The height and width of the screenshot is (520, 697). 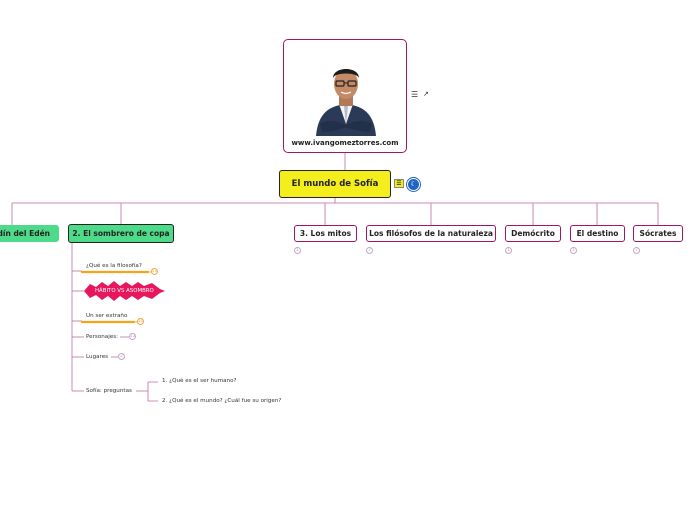 What do you see at coordinates (431, 233) in the screenshot?
I see `topic-filosofos-naturaleza: Los filósofos de la naturaleza` at bounding box center [431, 233].